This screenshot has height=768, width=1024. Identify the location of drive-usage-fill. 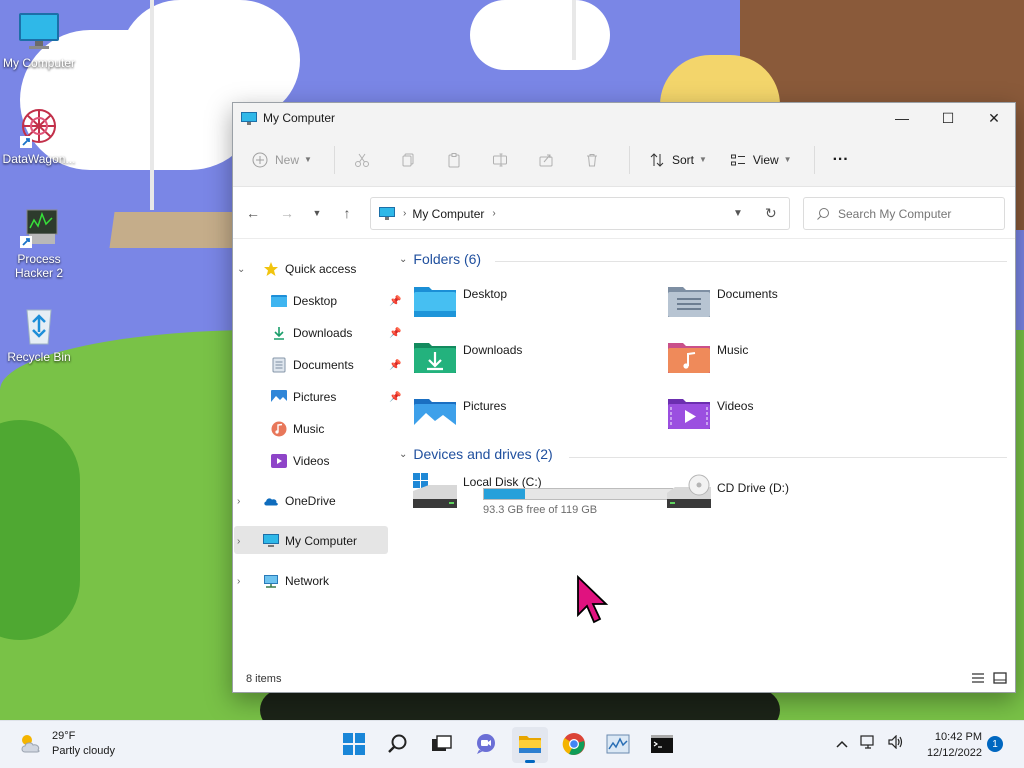
(504, 494).